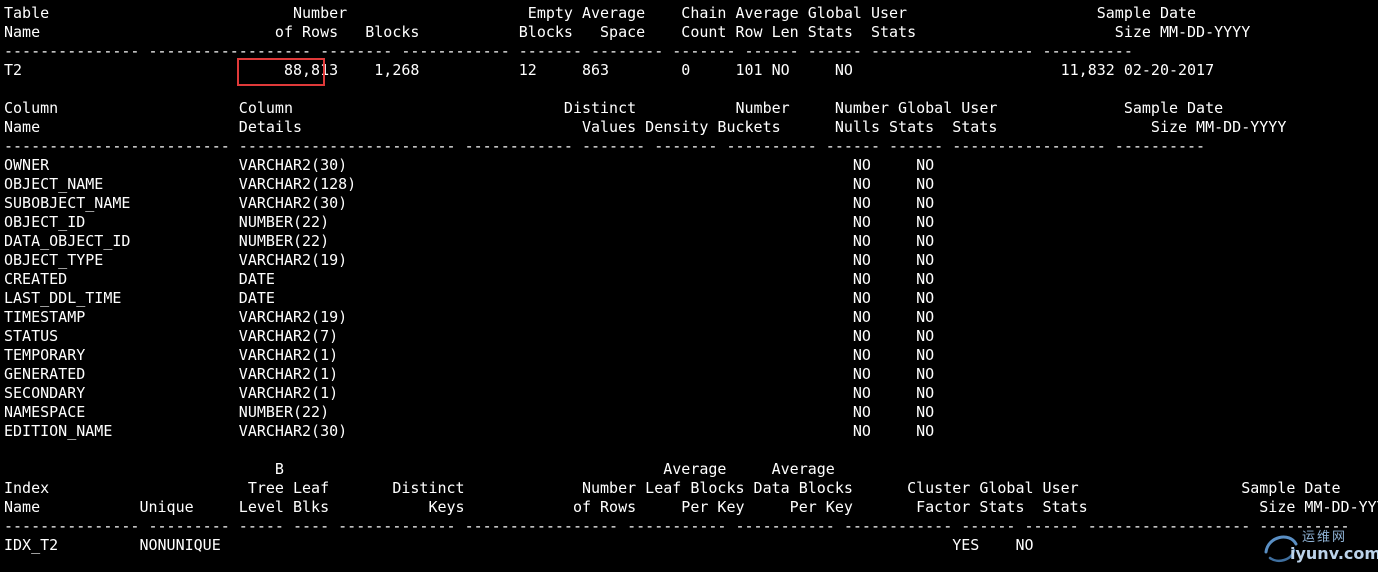 This screenshot has height=572, width=1378. What do you see at coordinates (469, 336) in the screenshot?
I see `terminal-line: STATUS VARCHAR2(7) NO NO` at bounding box center [469, 336].